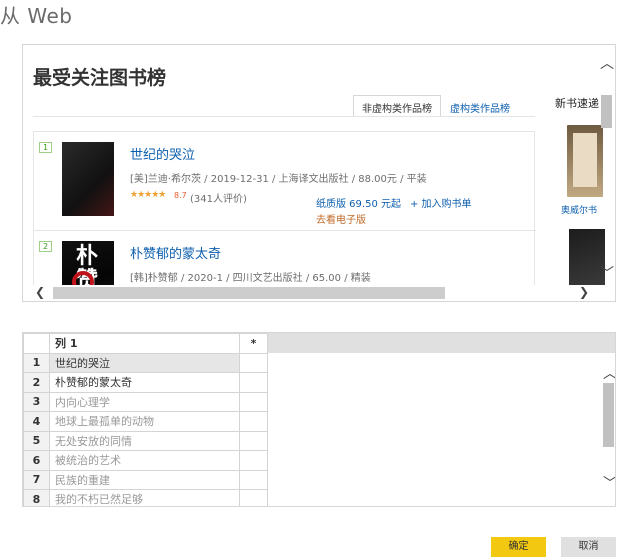 Image resolution: width=639 pixels, height=557 pixels. What do you see at coordinates (284, 116) in the screenshot?
I see `tab-divider` at bounding box center [284, 116].